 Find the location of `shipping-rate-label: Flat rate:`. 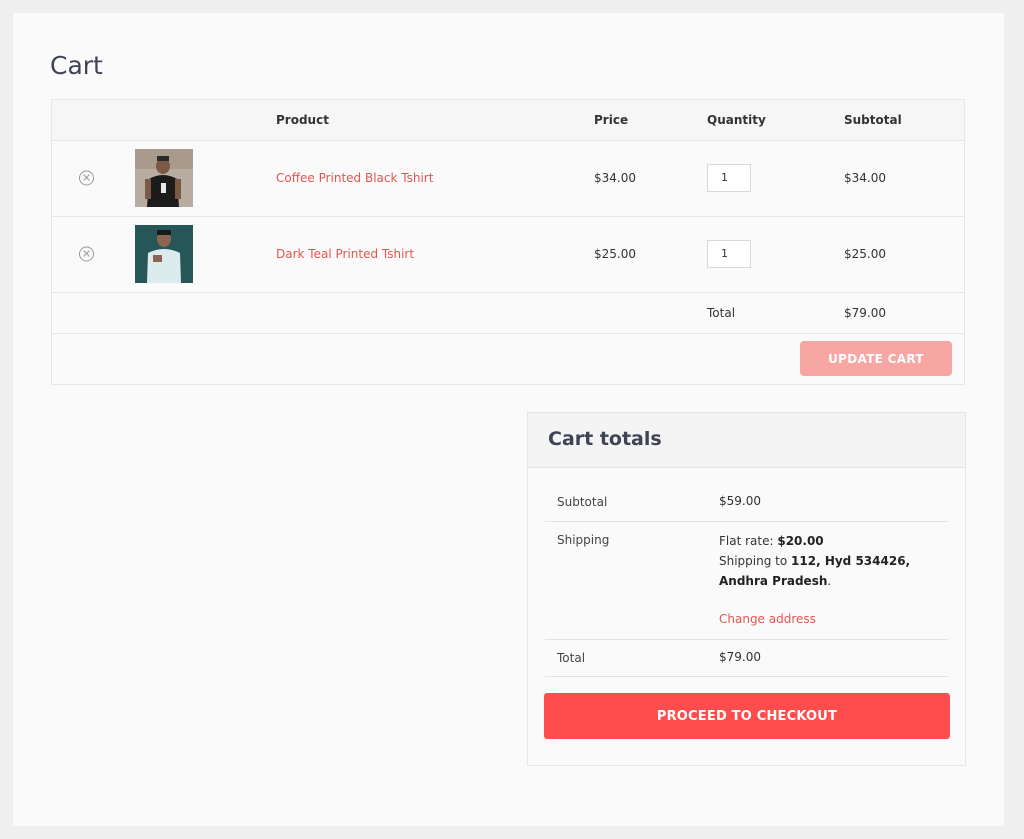

shipping-rate-label: Flat rate: is located at coordinates (748, 541).